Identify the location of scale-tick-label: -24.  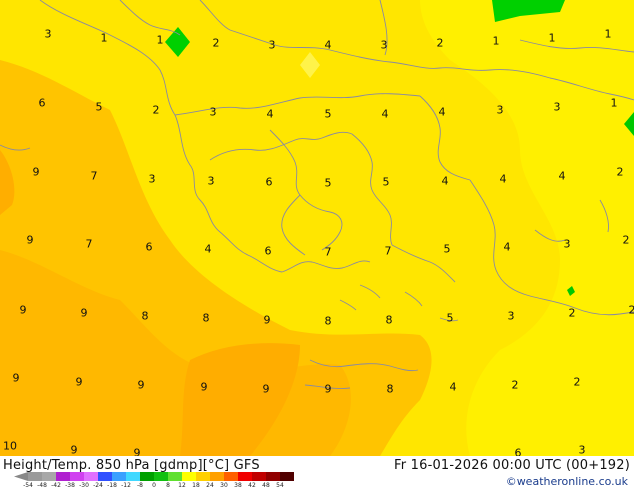
(98, 485).